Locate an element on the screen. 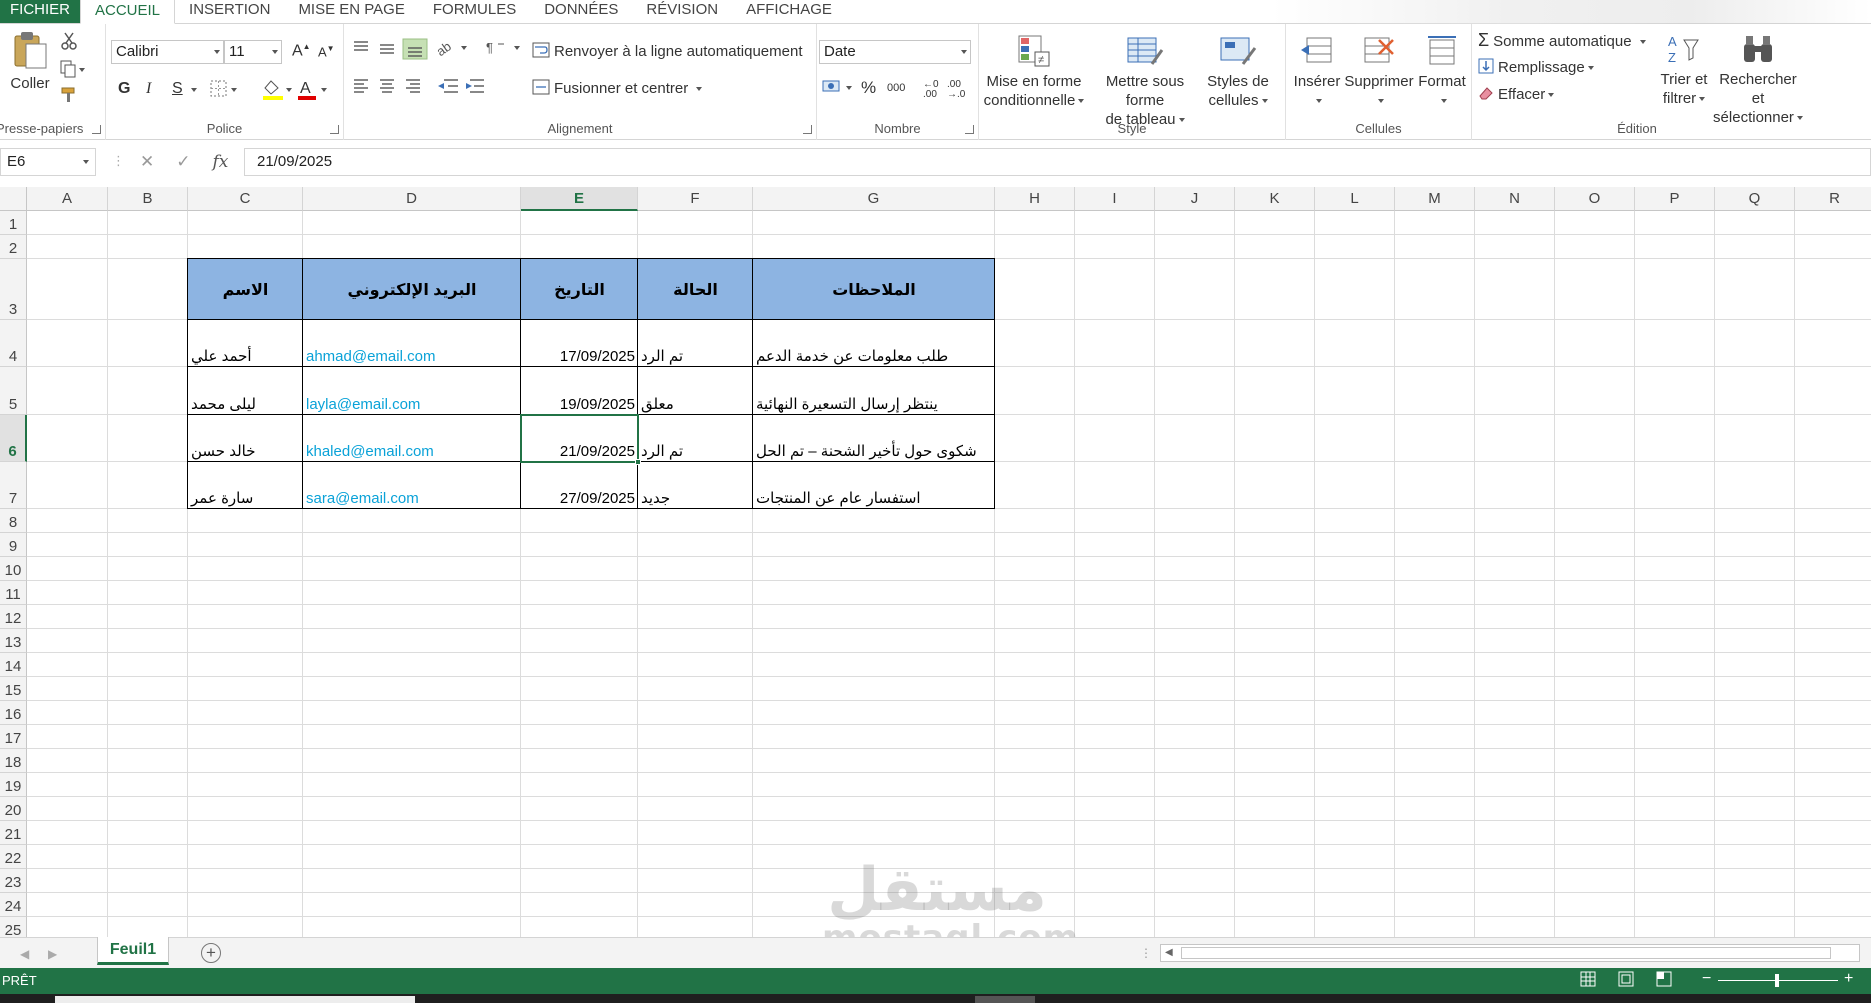 The image size is (1871, 1003). underline-button: S is located at coordinates (177, 89).